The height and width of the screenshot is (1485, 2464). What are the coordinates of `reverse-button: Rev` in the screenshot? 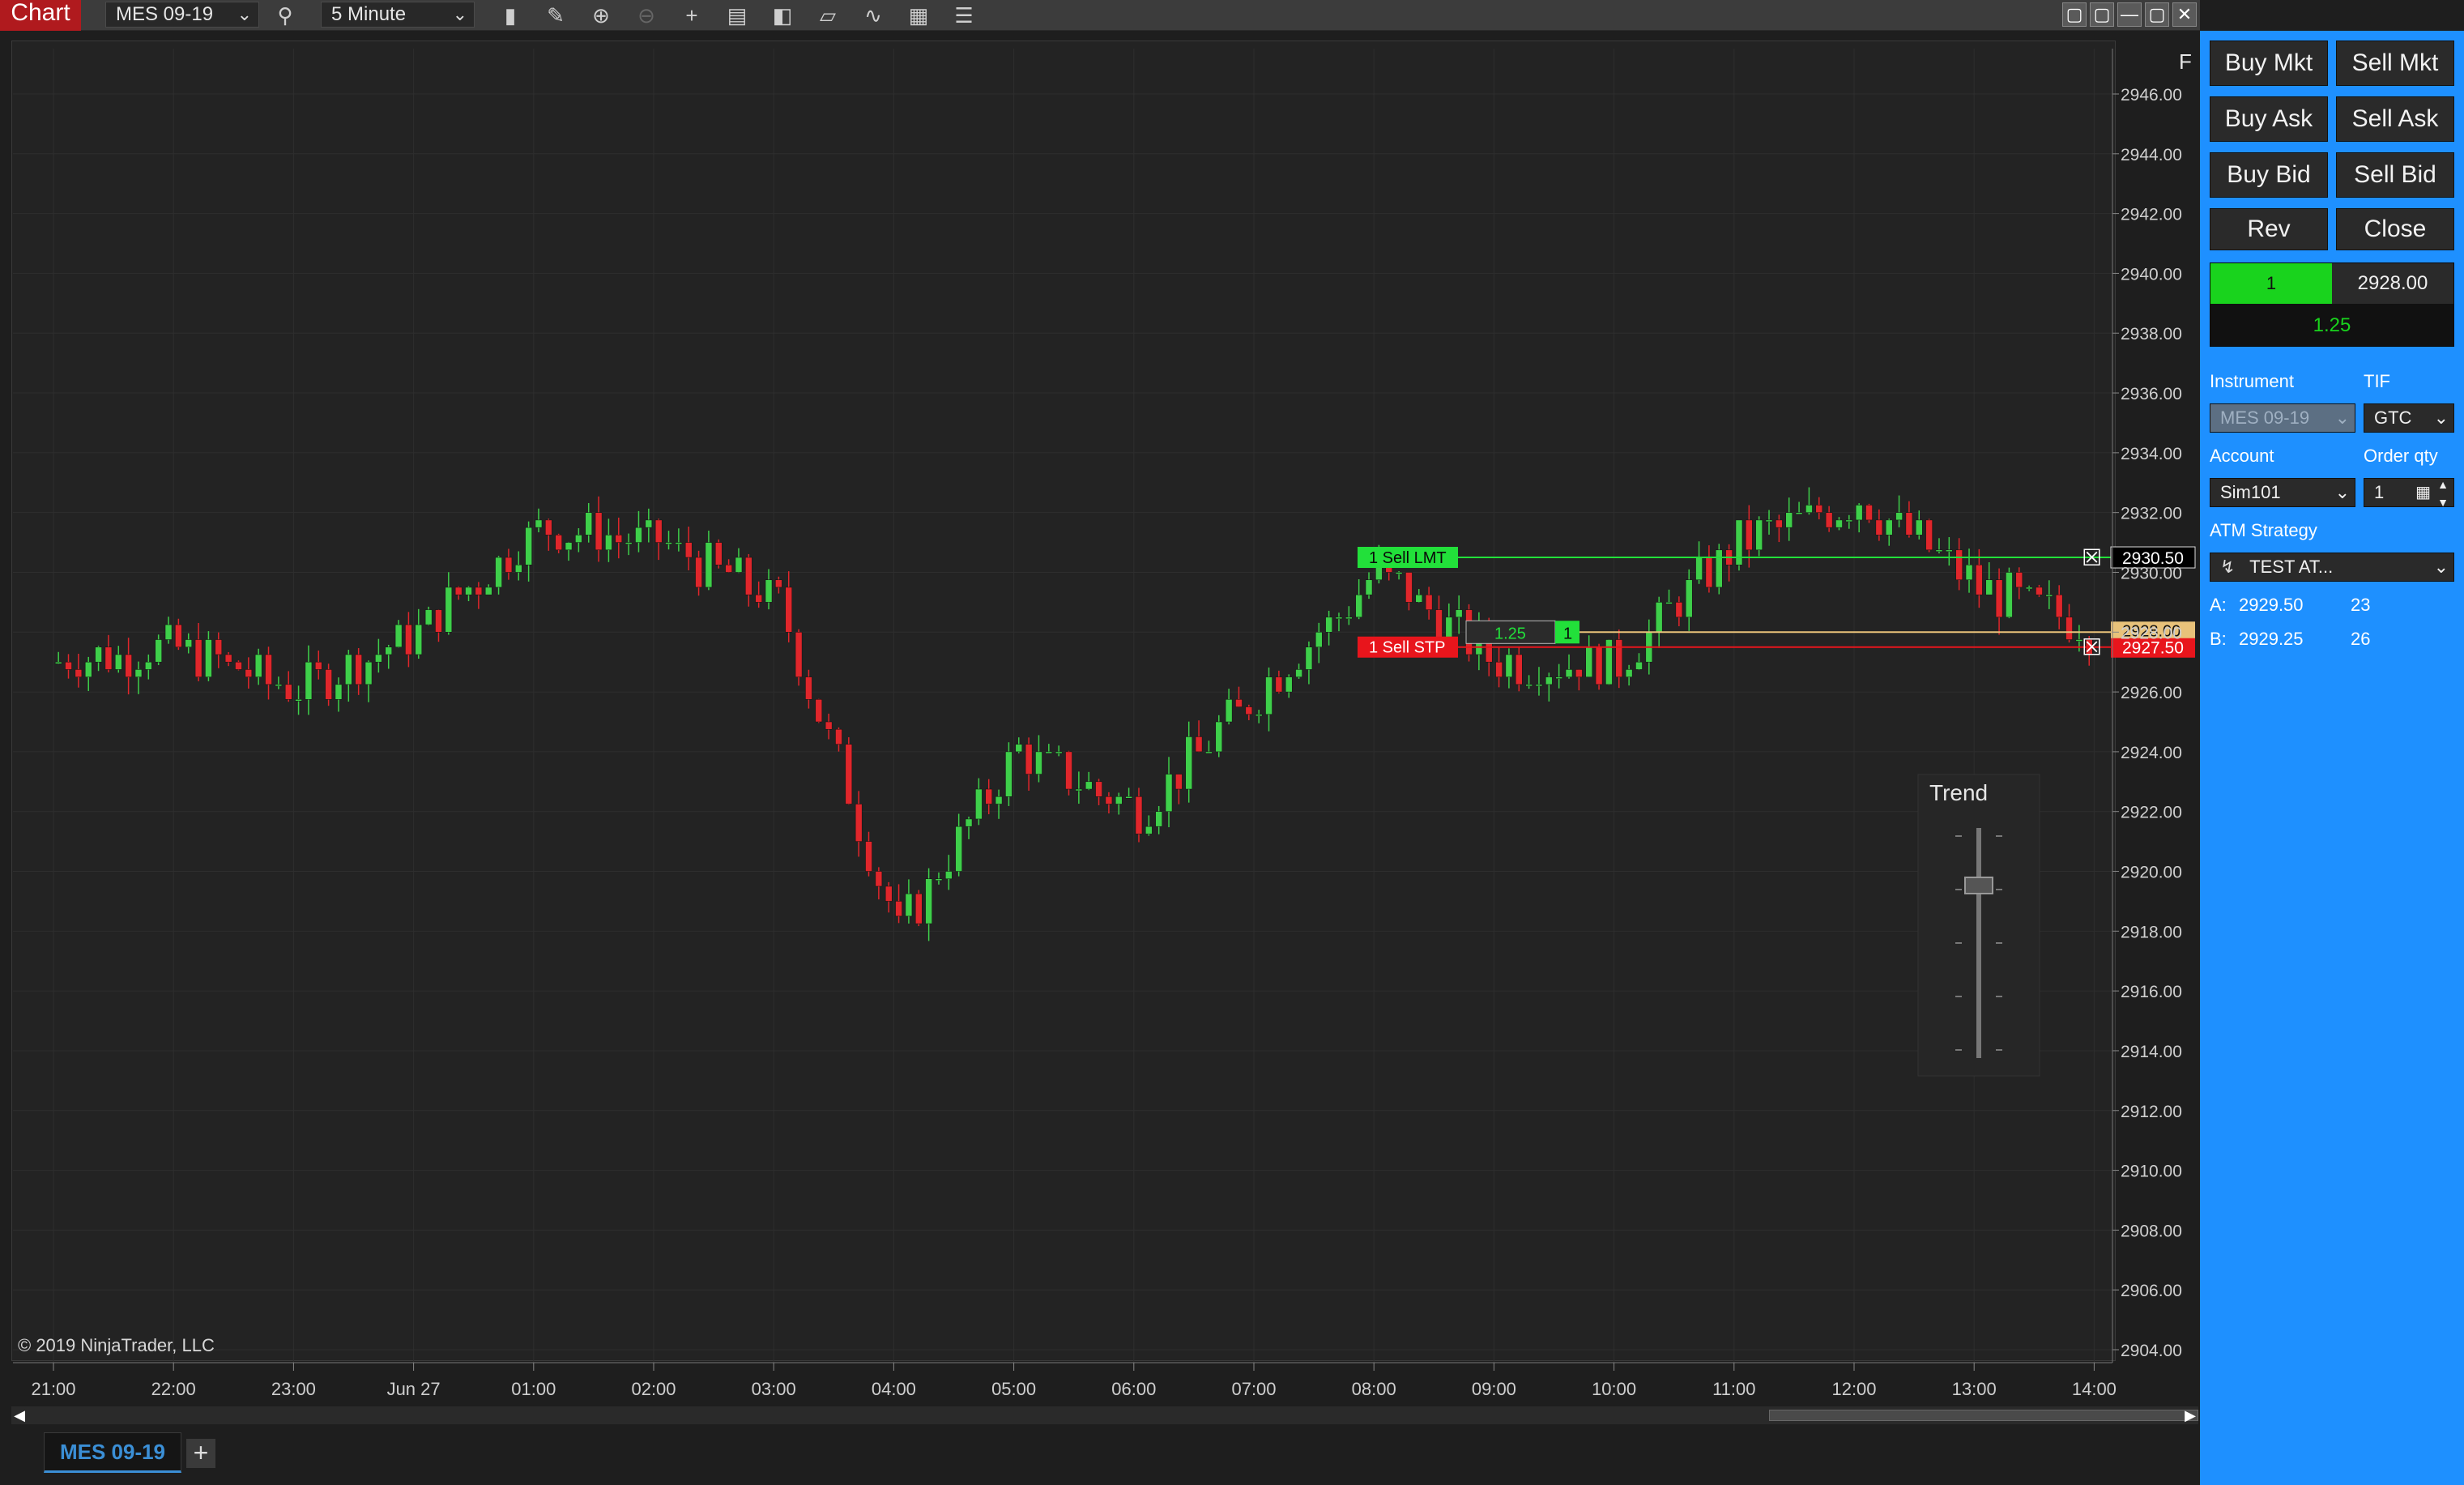 It's located at (2269, 229).